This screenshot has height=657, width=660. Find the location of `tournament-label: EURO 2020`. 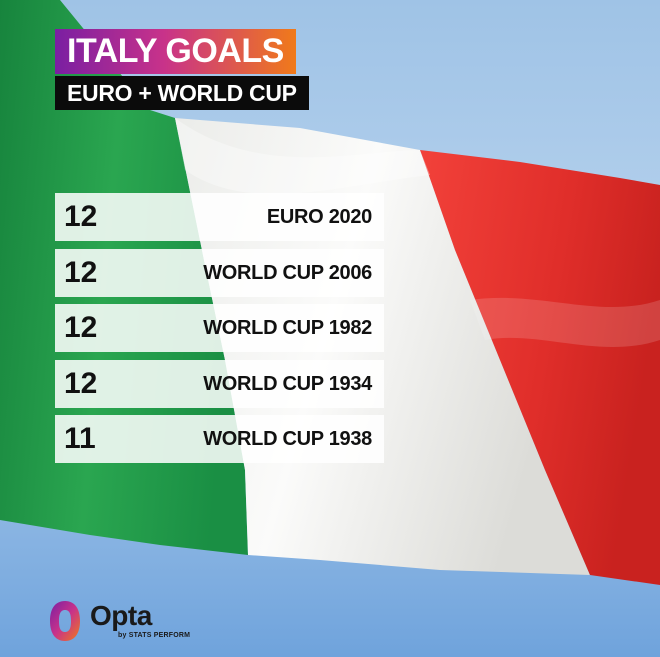

tournament-label: EURO 2020 is located at coordinates (319, 217).